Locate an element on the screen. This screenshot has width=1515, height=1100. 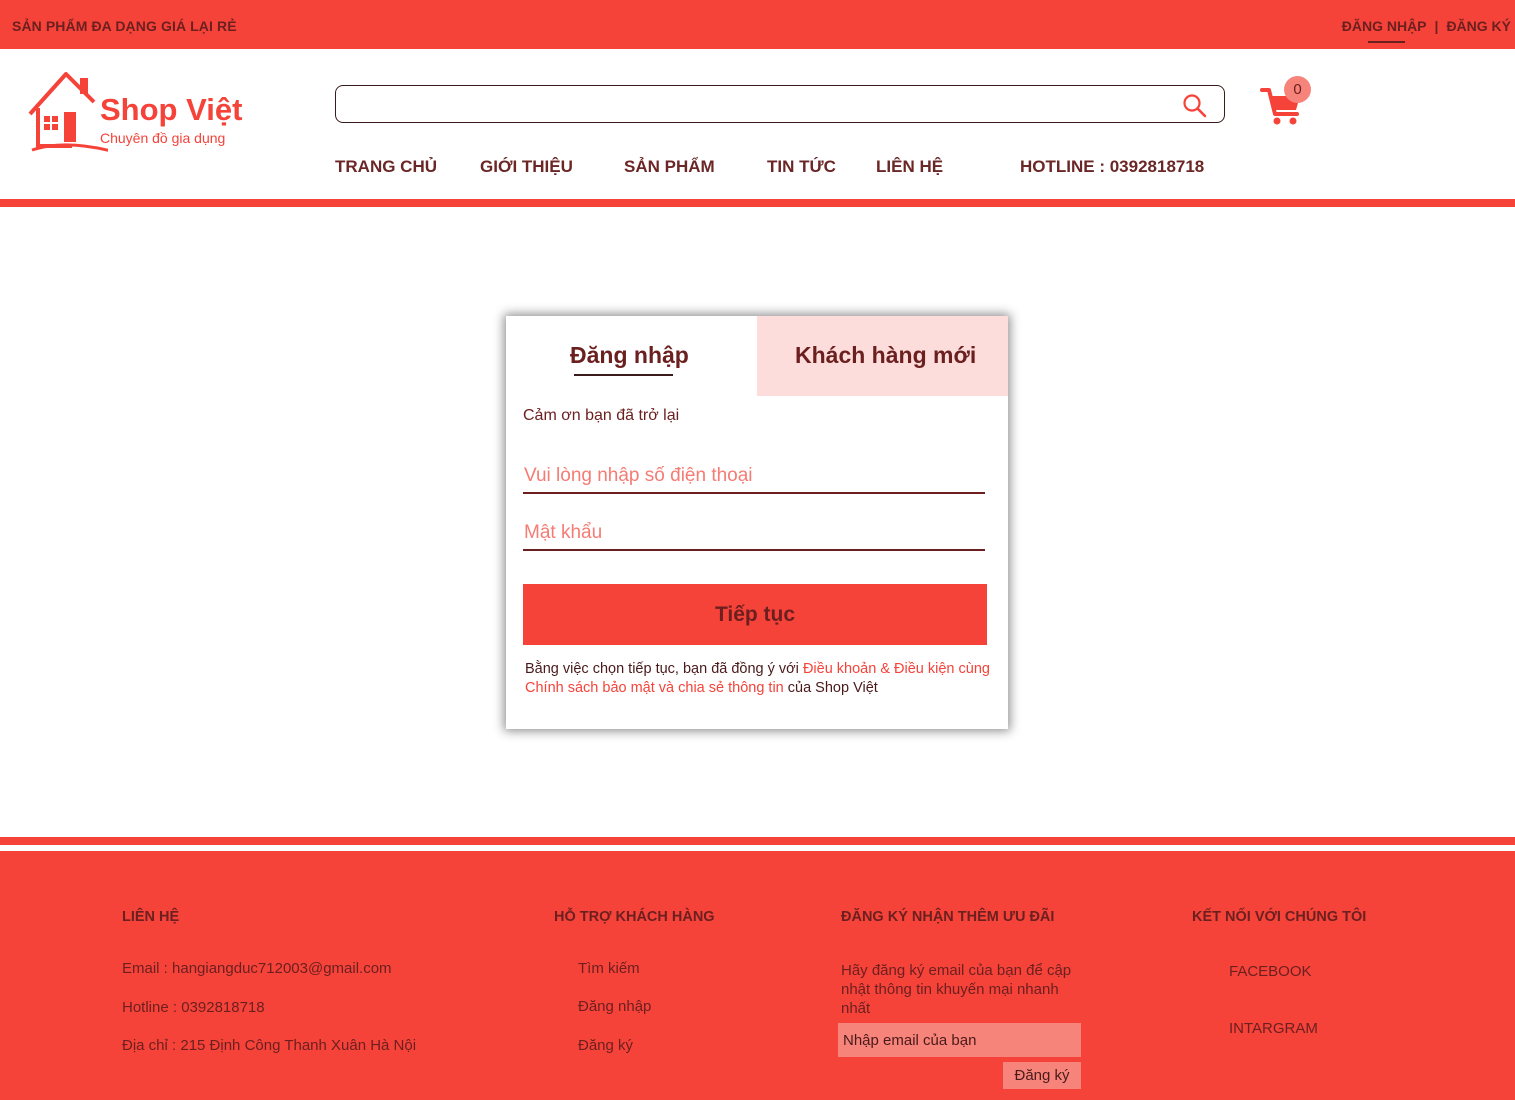
top-tagline: SẢN PHẨM ĐA DẠNG GIÁ LẠI RẺ is located at coordinates (124, 26).